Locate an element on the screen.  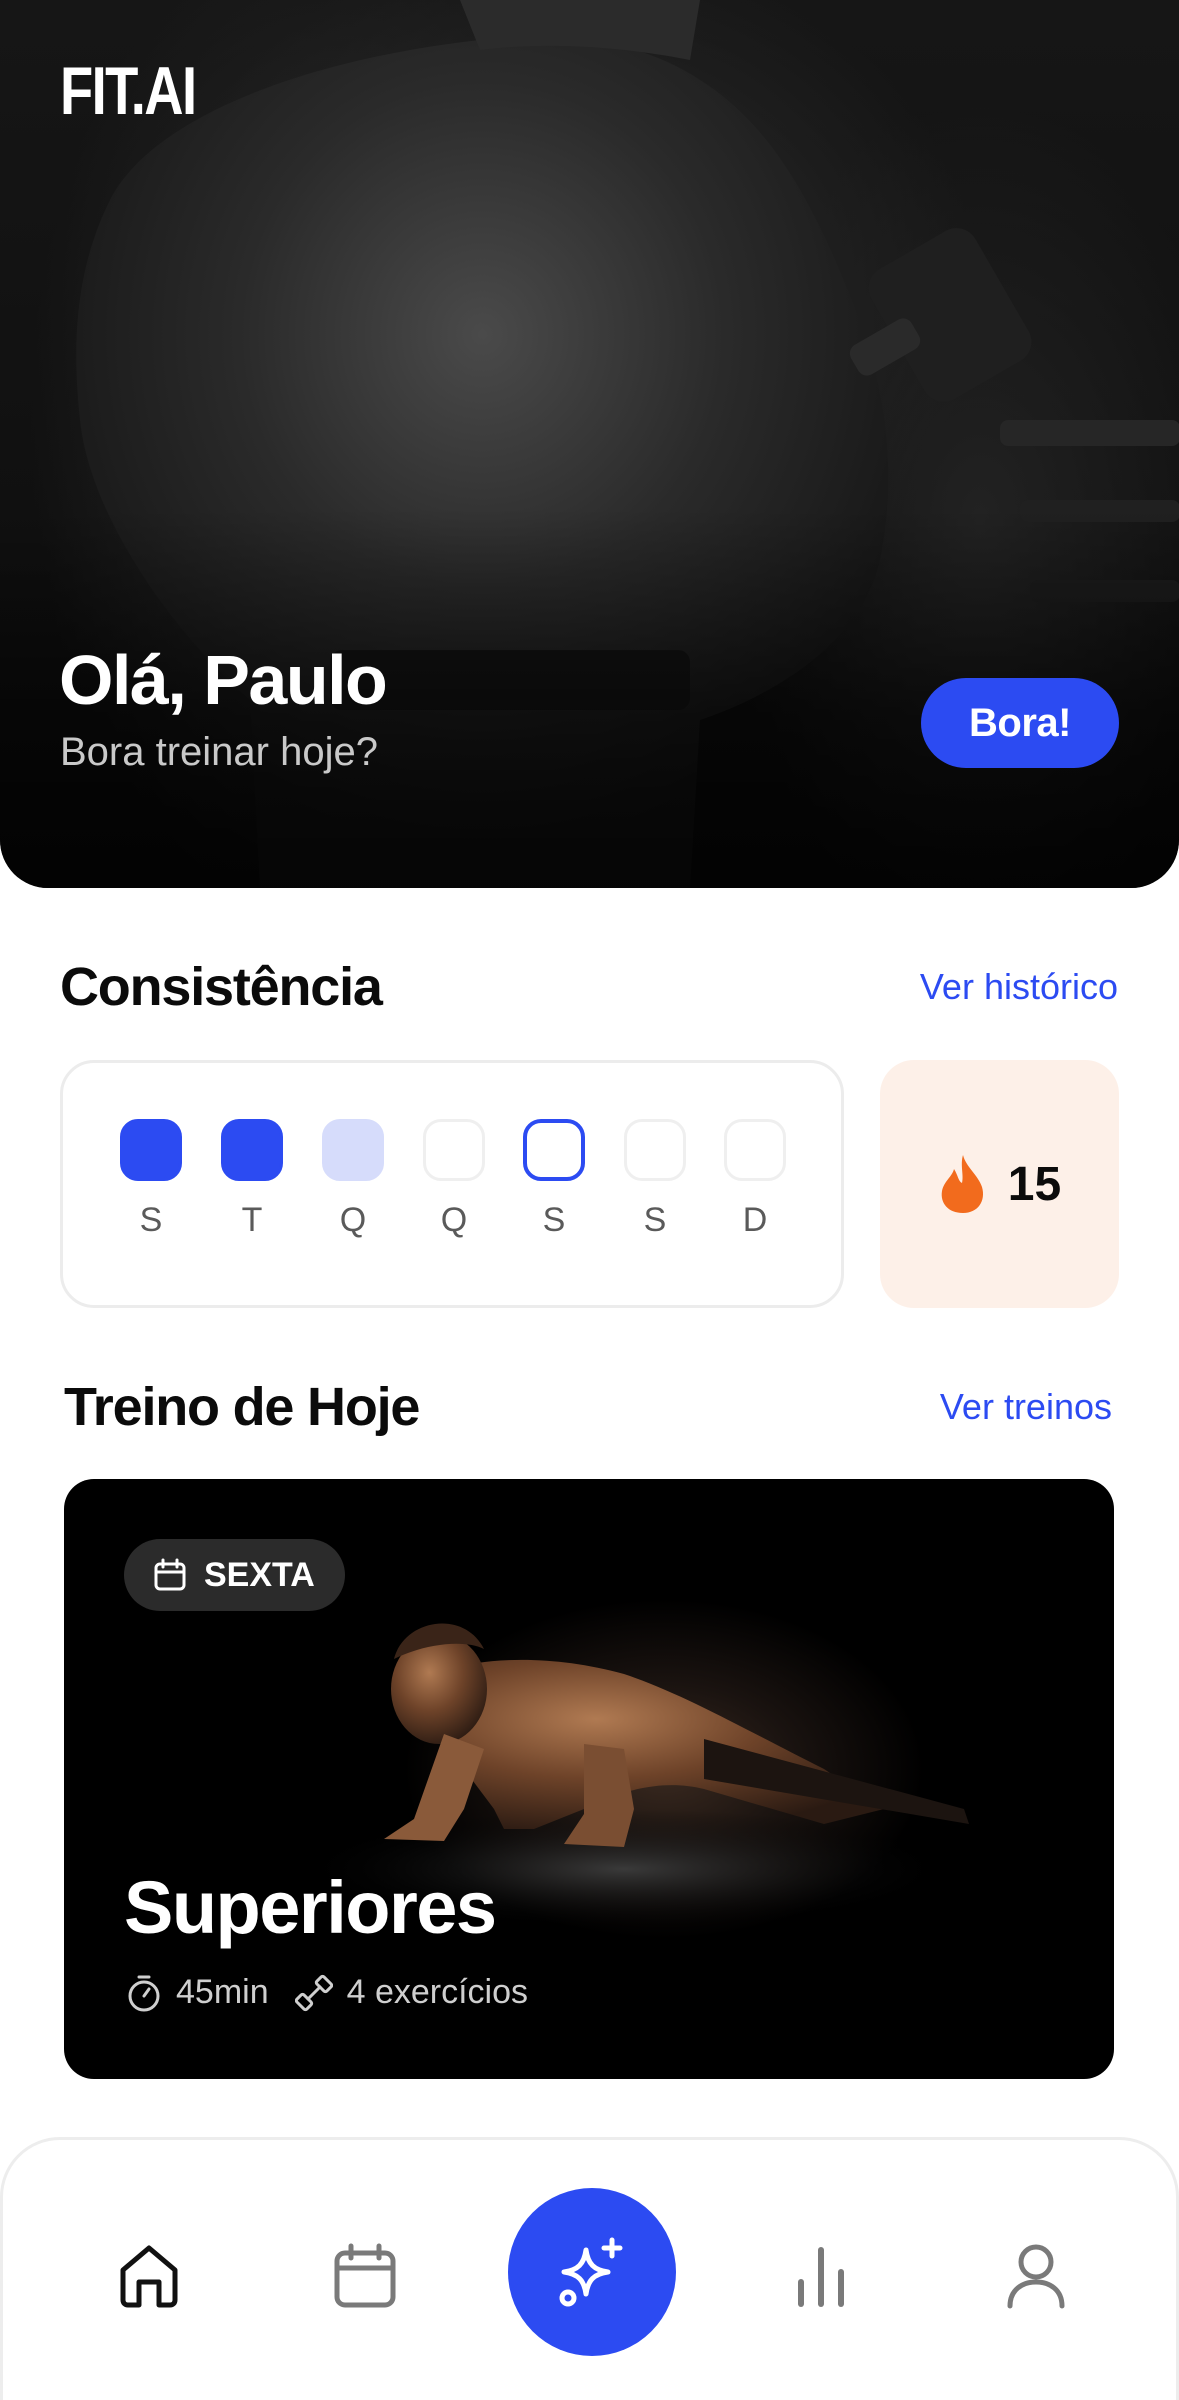
today-workout-title: Treino de Hoje is located at coordinates (242, 1407).